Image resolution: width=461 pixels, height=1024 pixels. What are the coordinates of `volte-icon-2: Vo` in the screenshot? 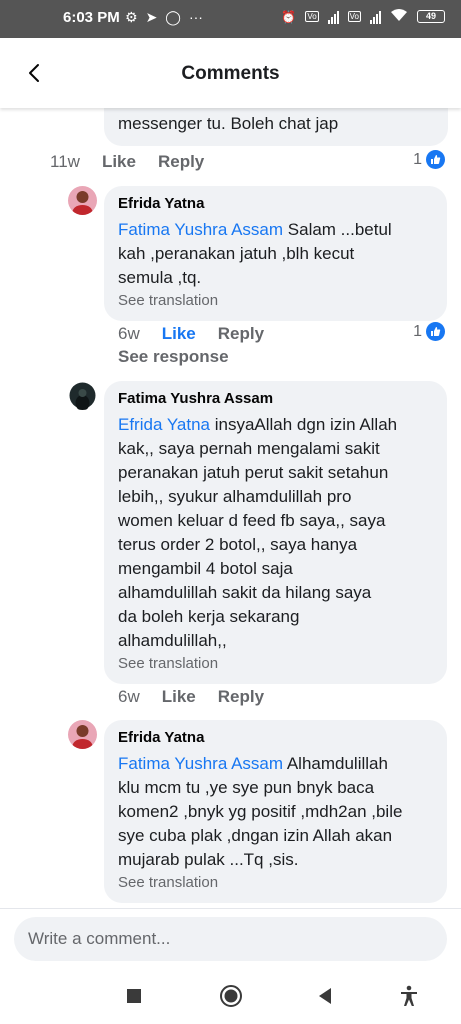 It's located at (354, 16).